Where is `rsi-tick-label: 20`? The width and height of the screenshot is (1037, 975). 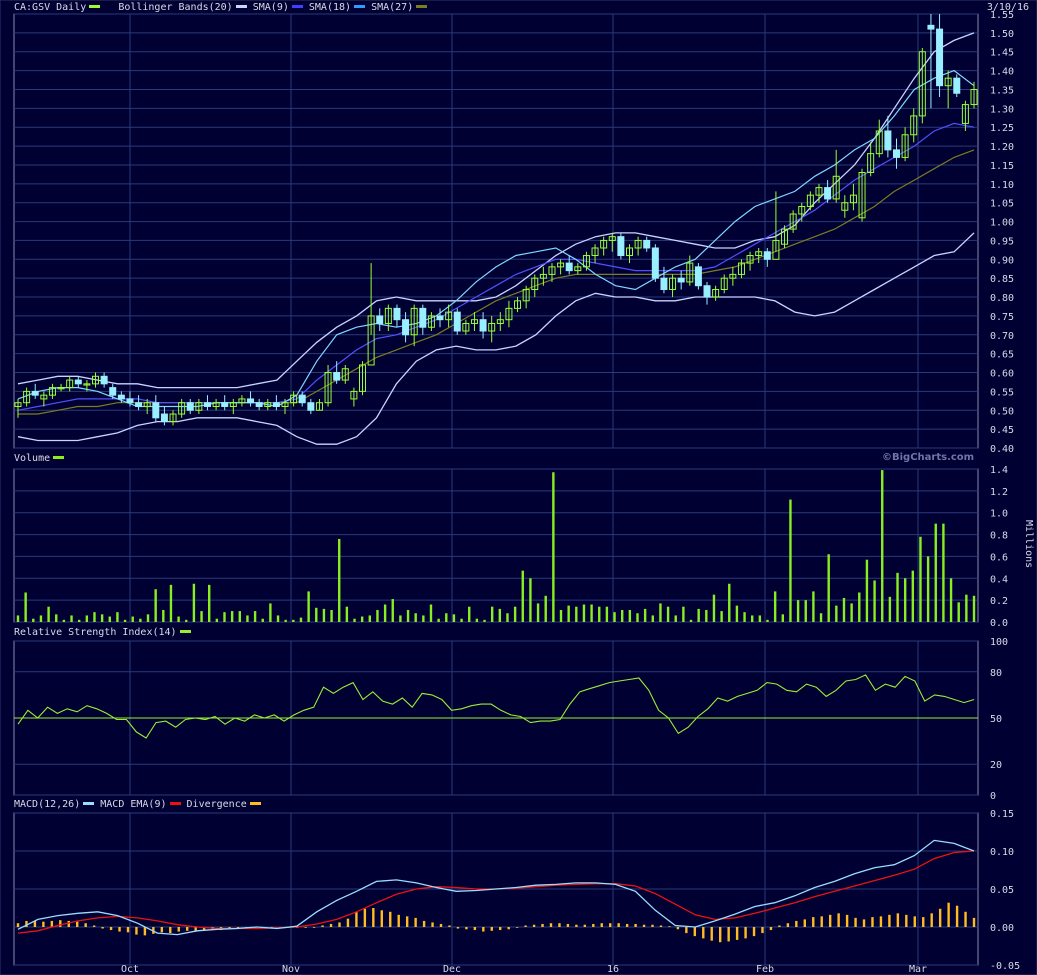 rsi-tick-label: 20 is located at coordinates (996, 765).